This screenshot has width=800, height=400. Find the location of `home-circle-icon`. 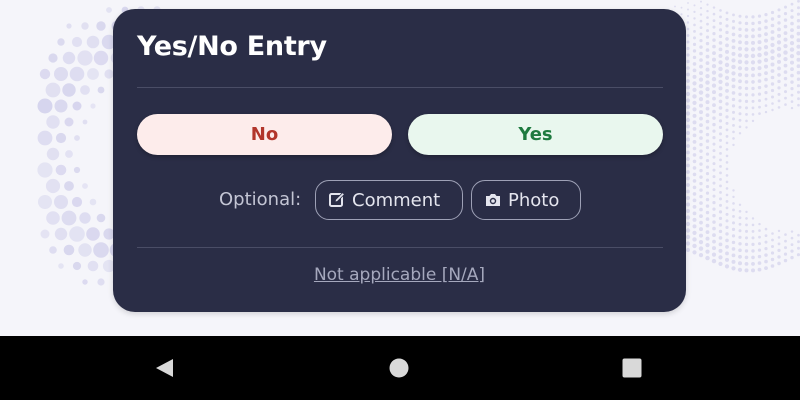

home-circle-icon is located at coordinates (399, 368).